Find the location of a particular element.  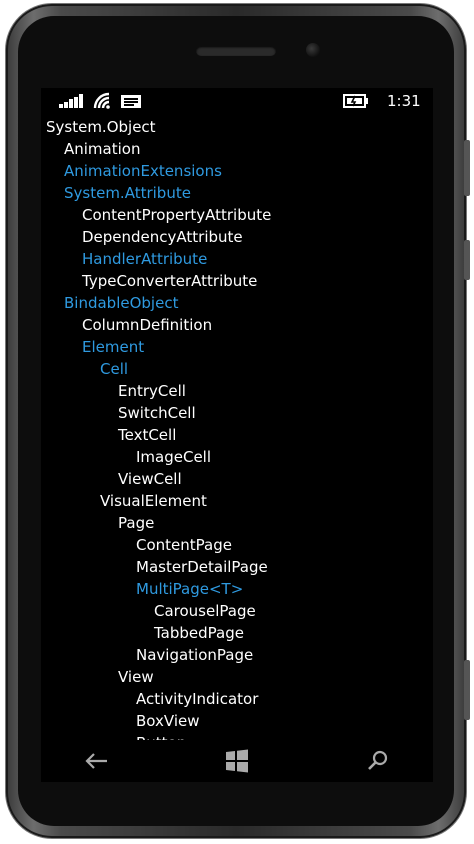

tree-item: CarouselPage is located at coordinates (205, 611).